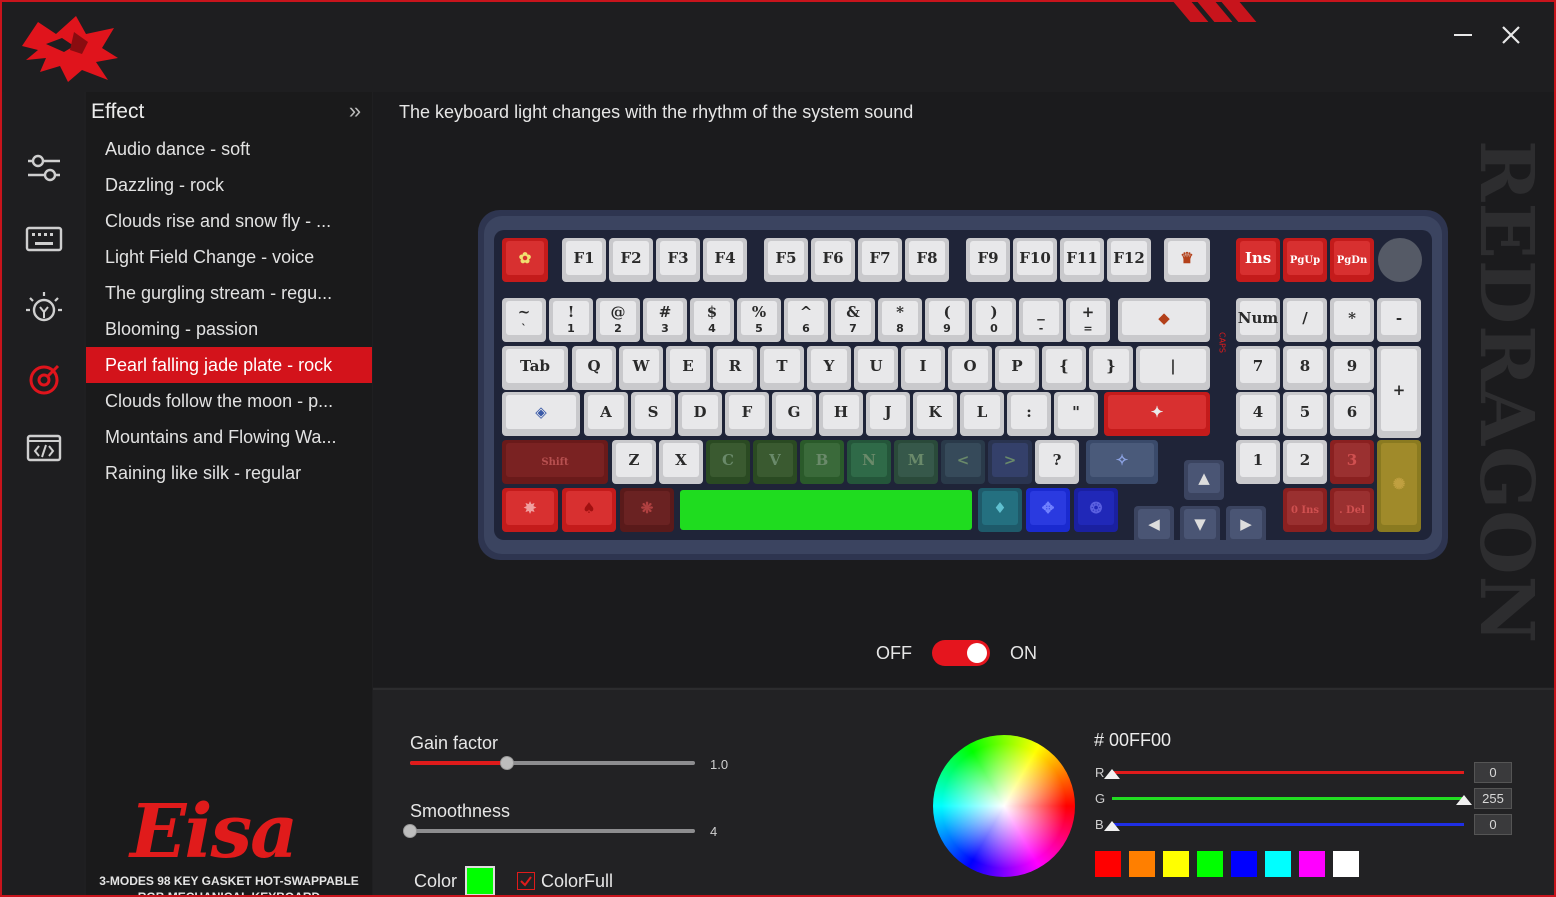  I want to click on close-icon, so click(1511, 35).